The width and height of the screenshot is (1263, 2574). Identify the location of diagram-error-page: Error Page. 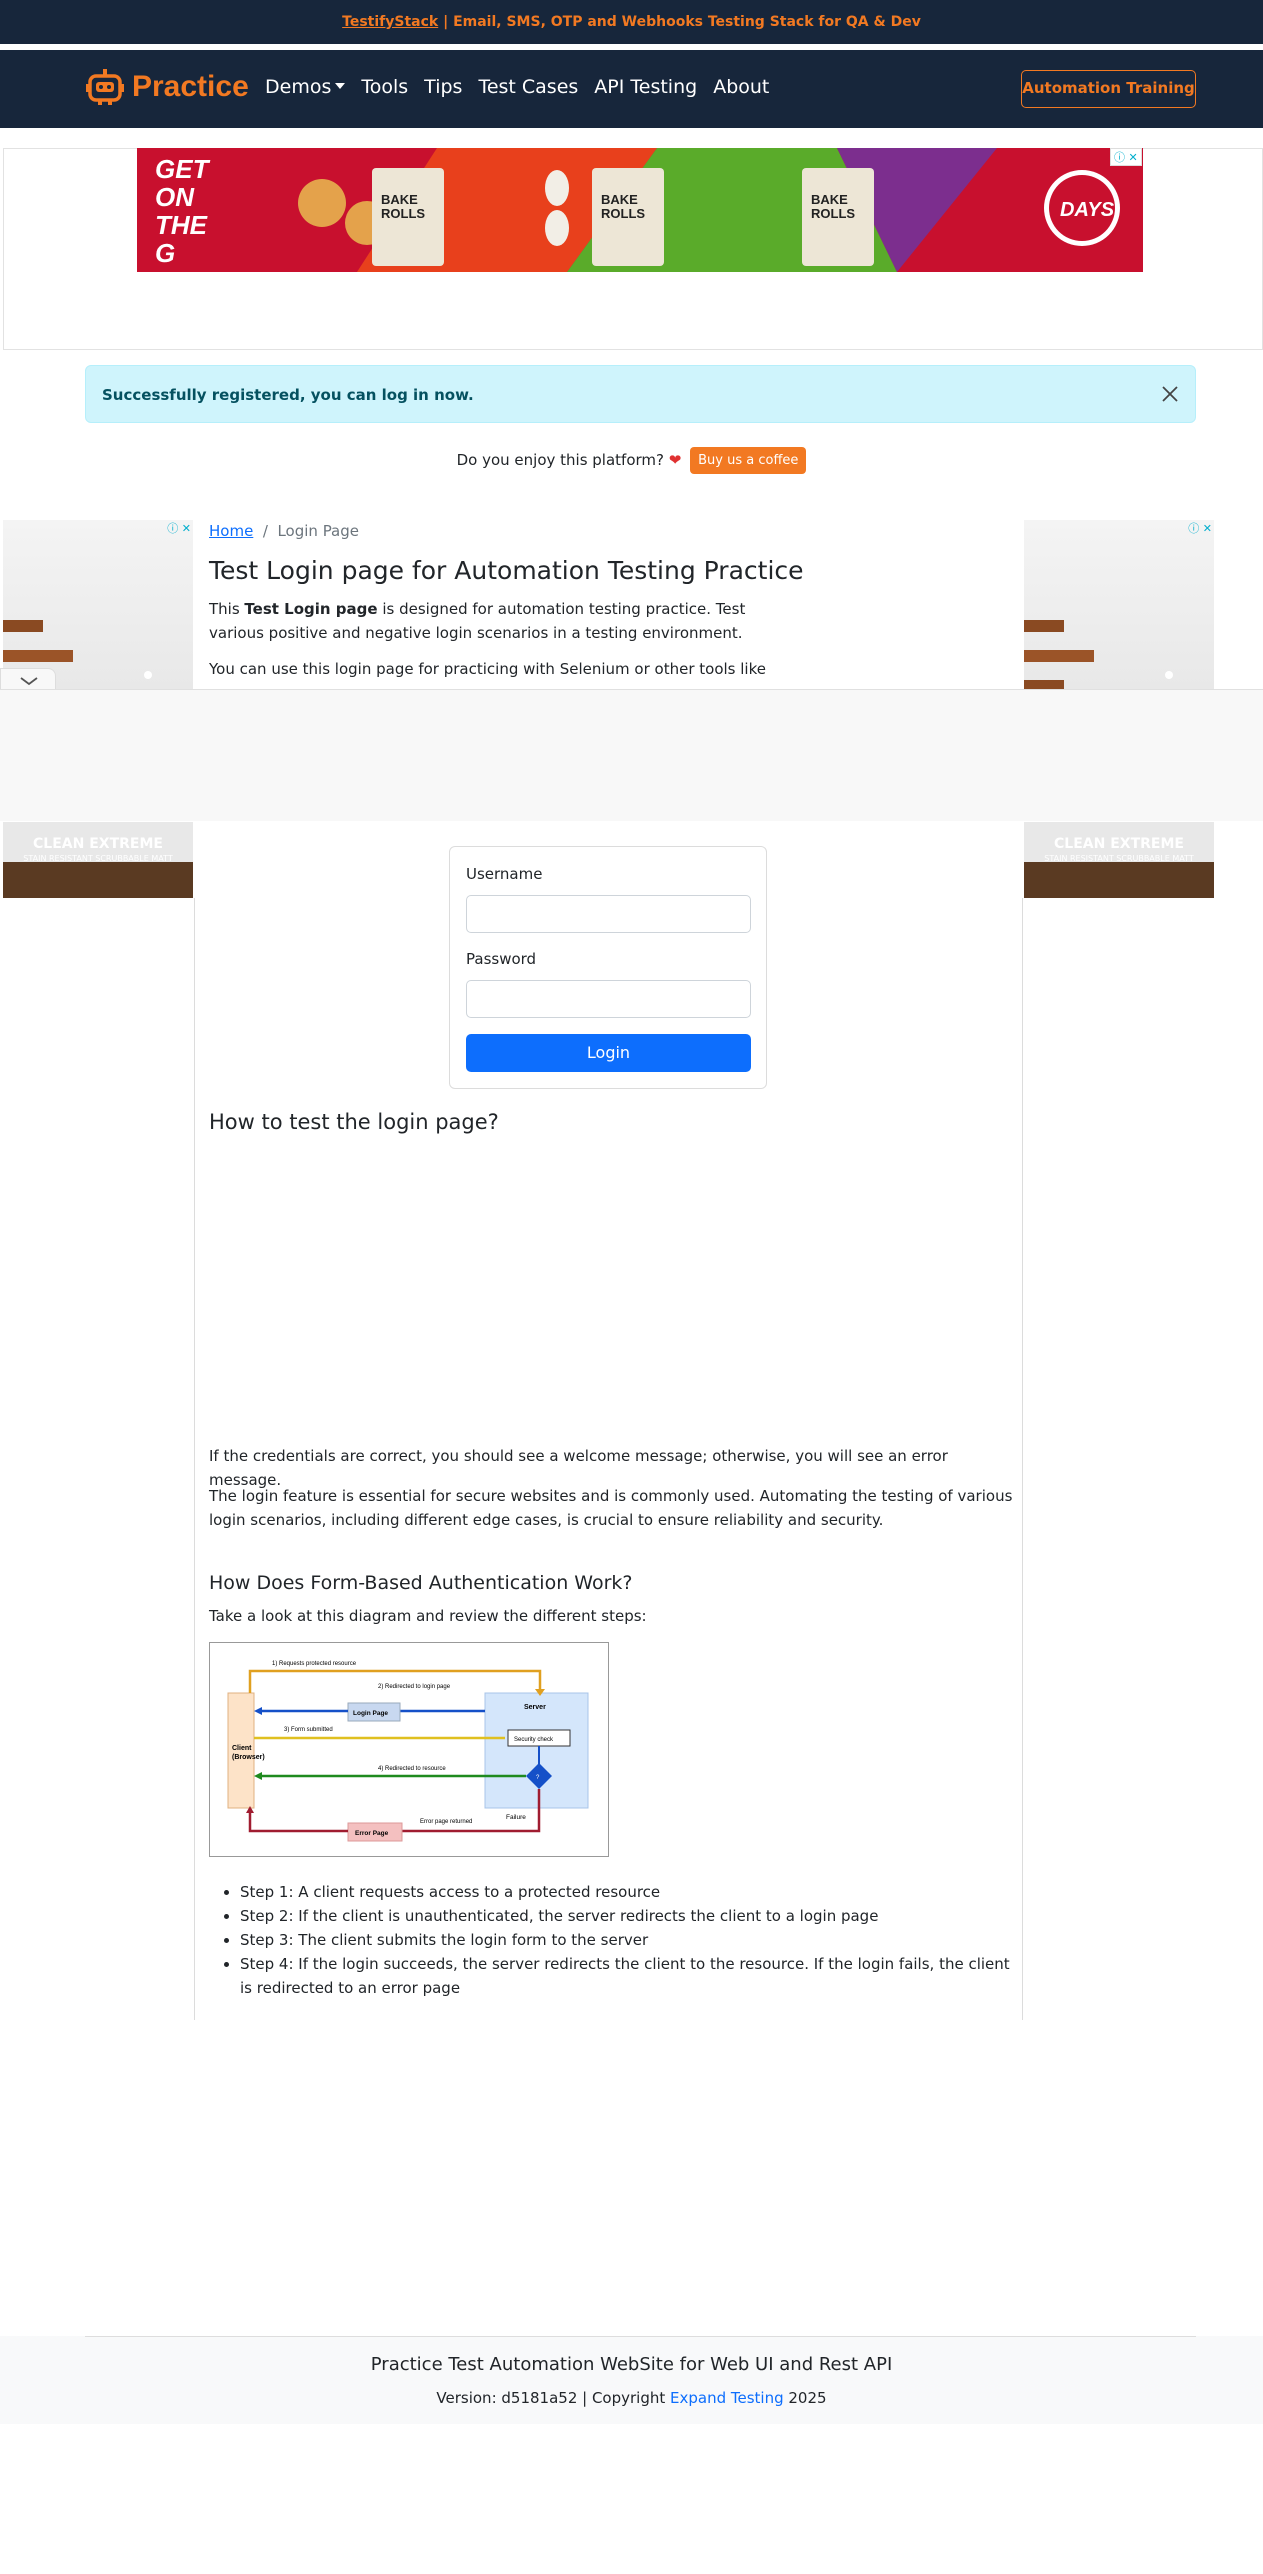
(372, 1833).